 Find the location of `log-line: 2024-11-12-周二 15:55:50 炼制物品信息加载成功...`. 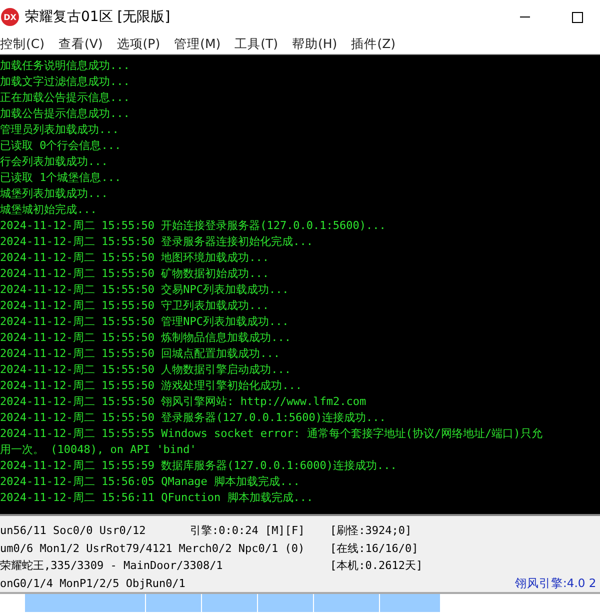

log-line: 2024-11-12-周二 15:55:50 炼制物品信息加载成功... is located at coordinates (145, 338).